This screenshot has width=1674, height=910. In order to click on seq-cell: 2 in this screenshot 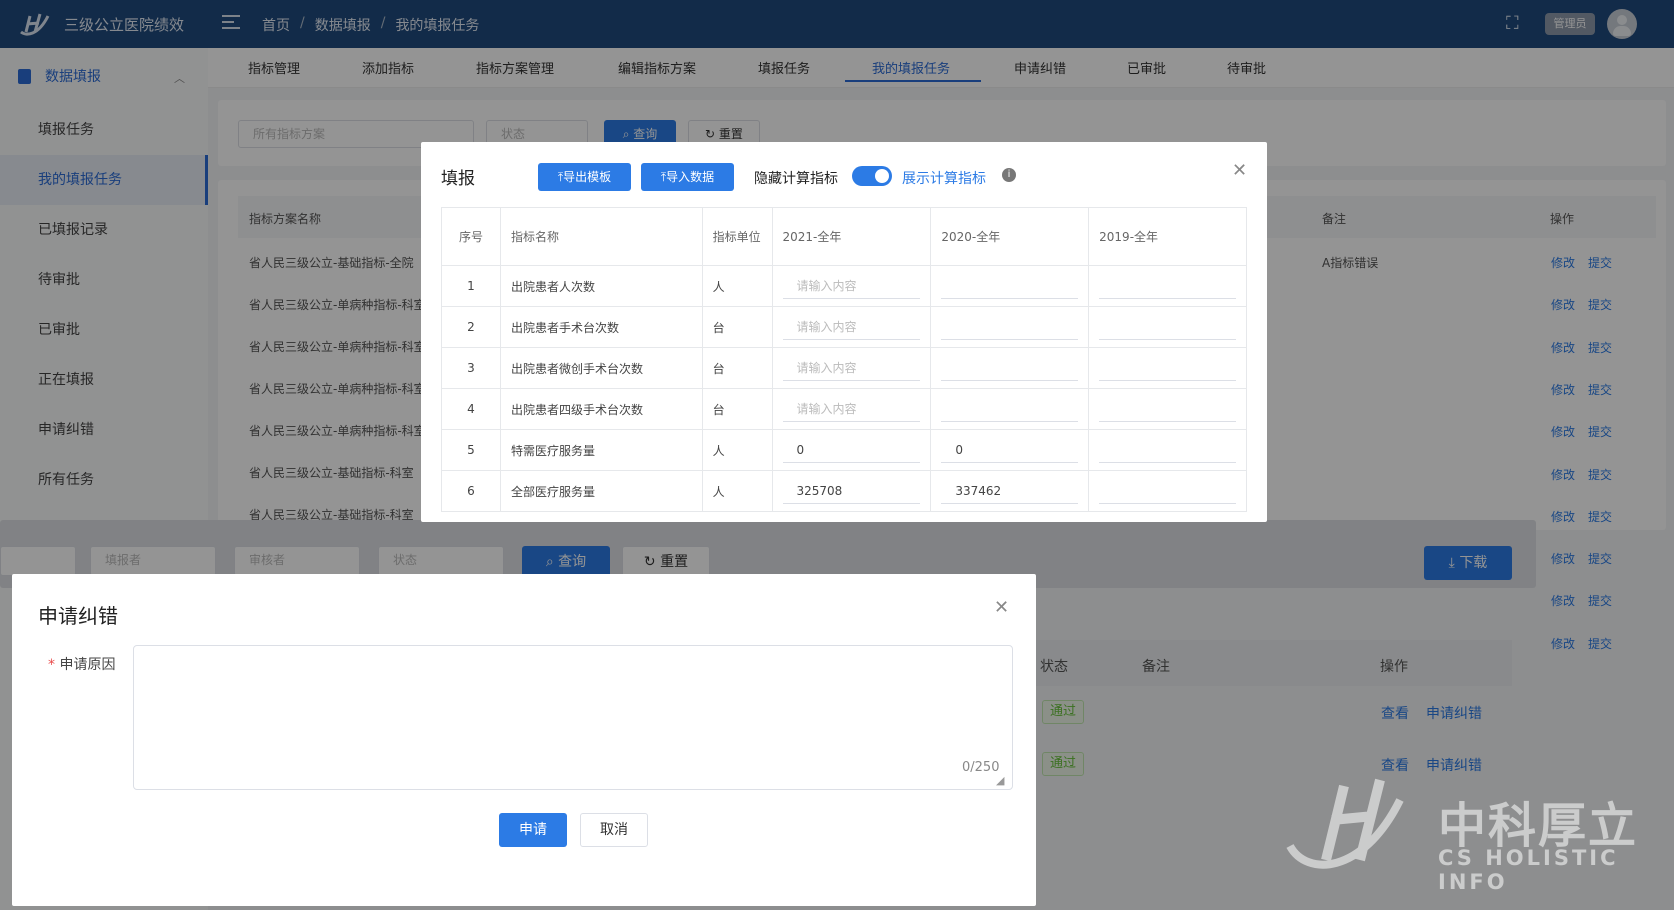, I will do `click(471, 327)`.